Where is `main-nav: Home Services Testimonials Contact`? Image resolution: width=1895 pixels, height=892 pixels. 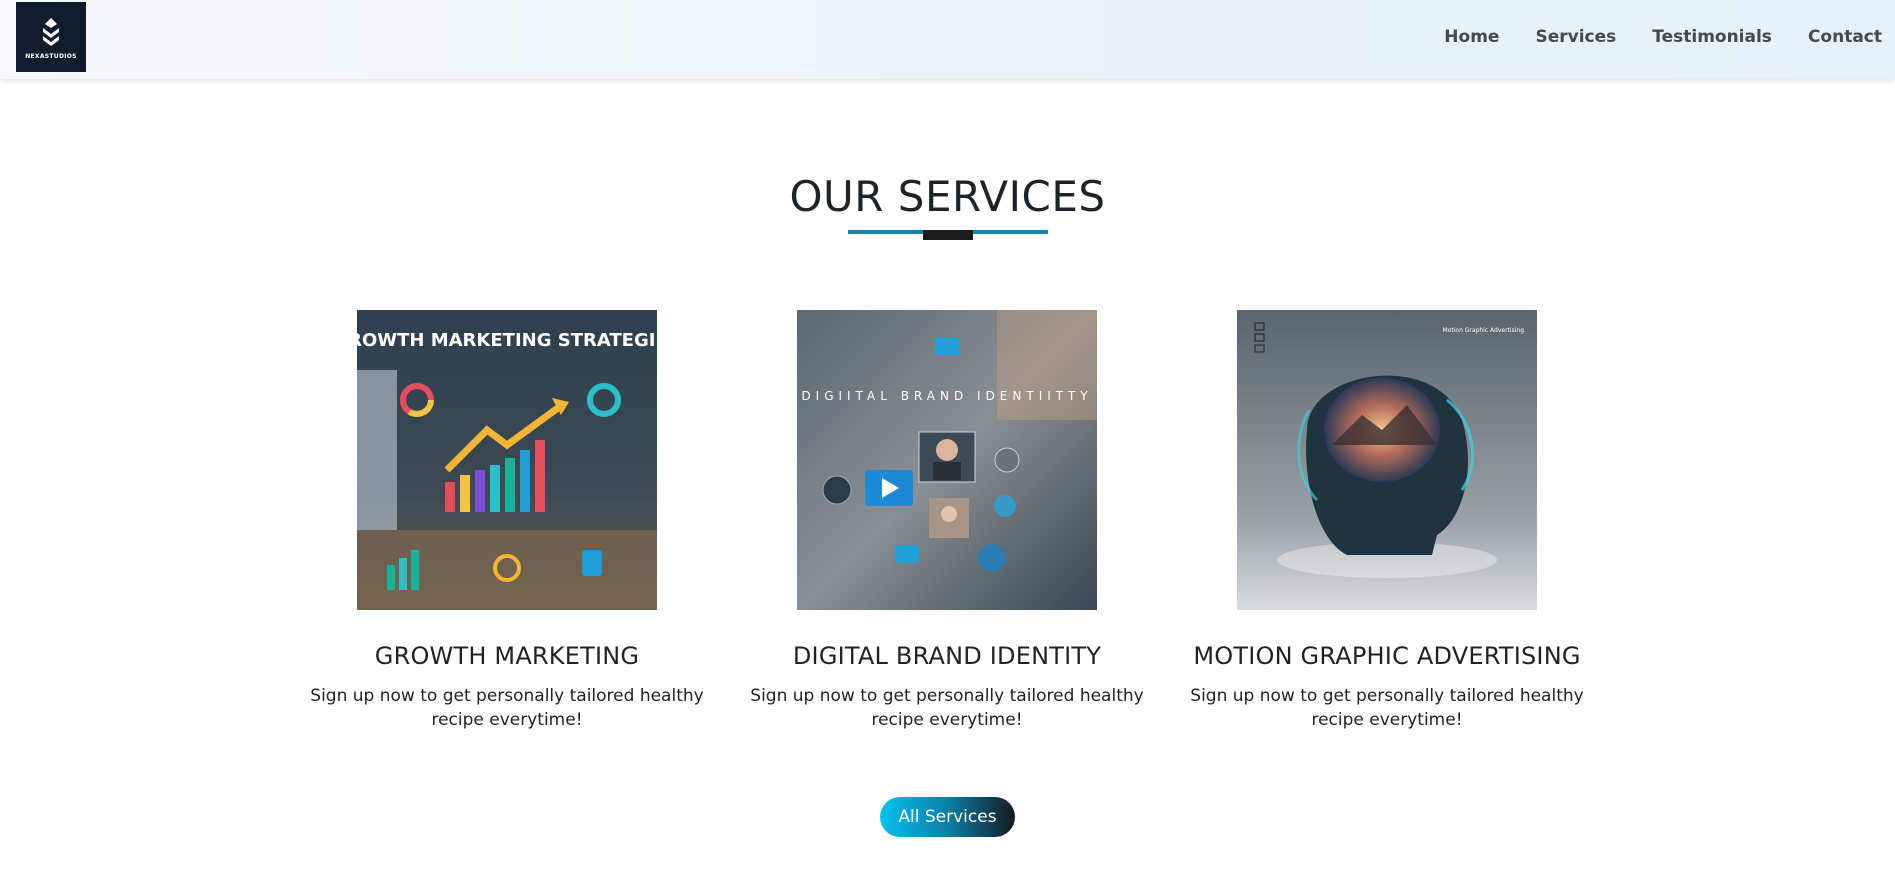 main-nav: Home Services Testimonials Contact is located at coordinates (1669, 37).